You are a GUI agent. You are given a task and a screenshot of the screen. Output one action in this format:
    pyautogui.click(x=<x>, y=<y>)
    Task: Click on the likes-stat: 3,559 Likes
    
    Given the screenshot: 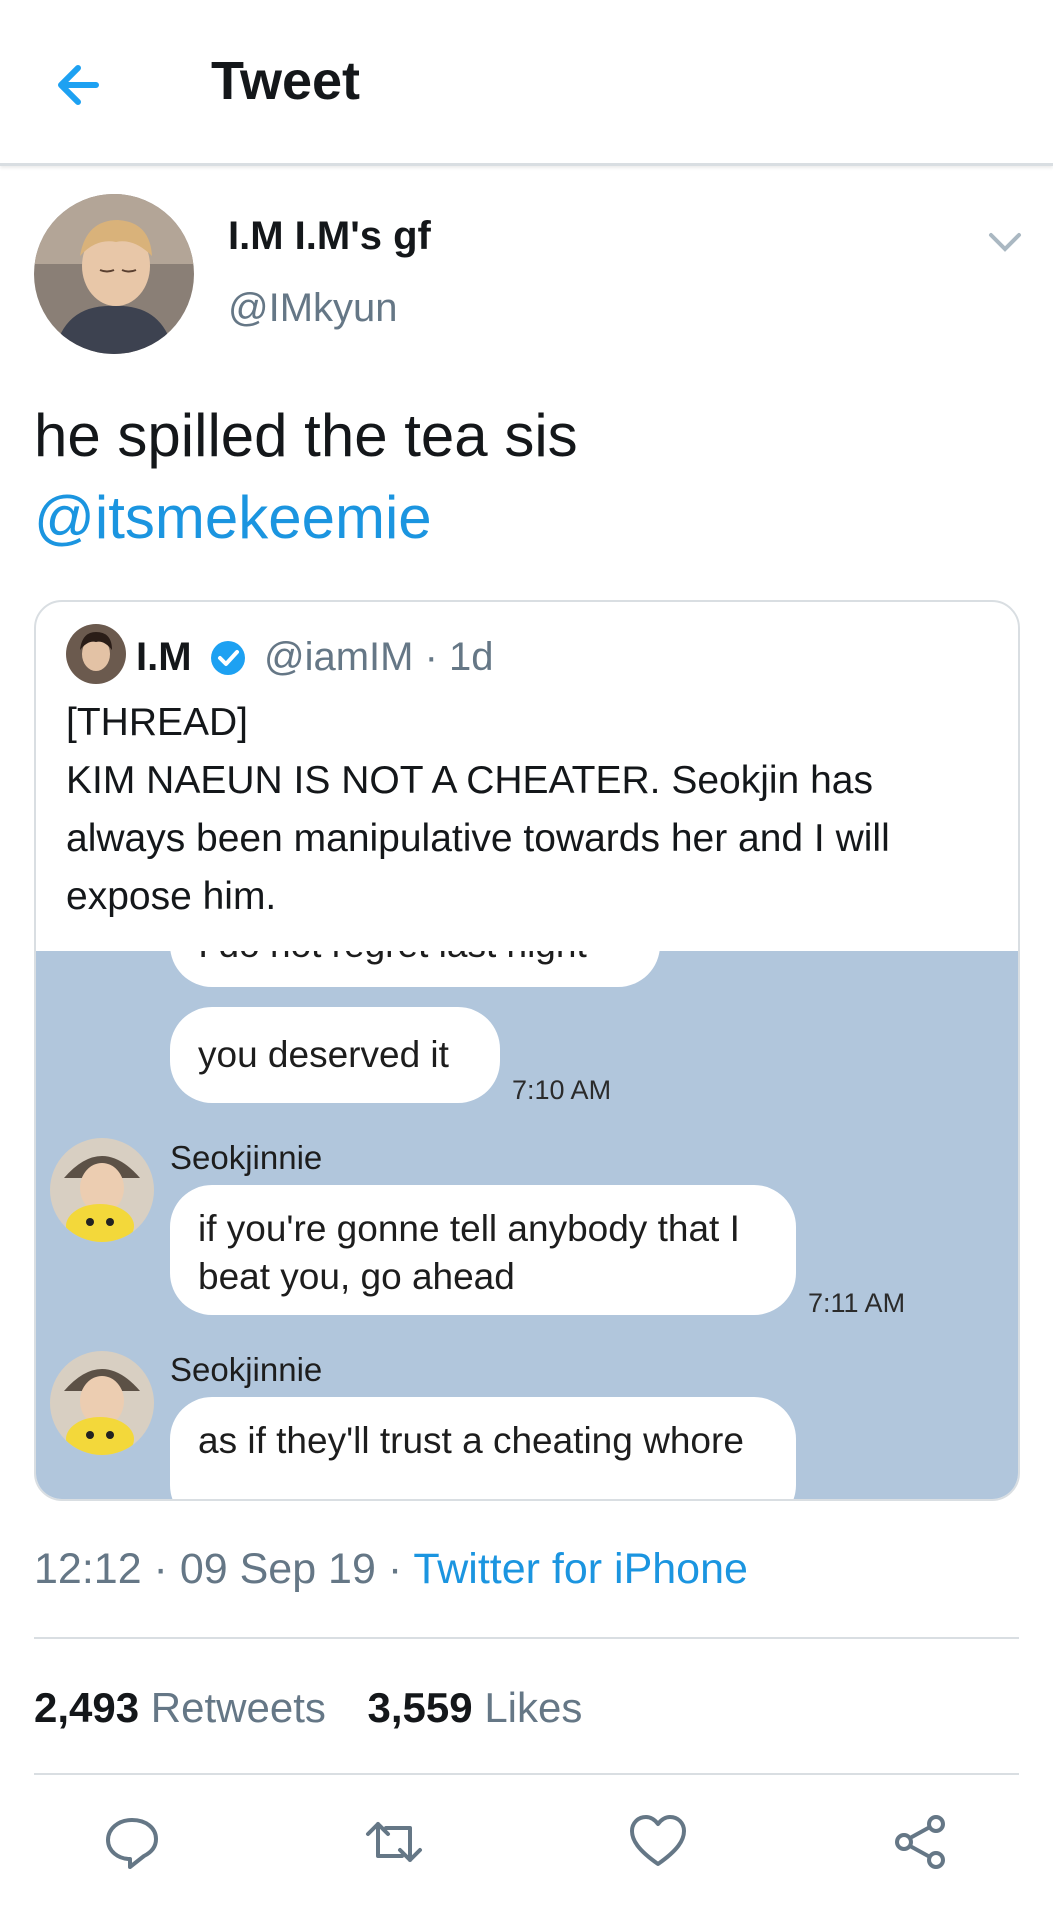 What is the action you would take?
    pyautogui.click(x=475, y=1707)
    